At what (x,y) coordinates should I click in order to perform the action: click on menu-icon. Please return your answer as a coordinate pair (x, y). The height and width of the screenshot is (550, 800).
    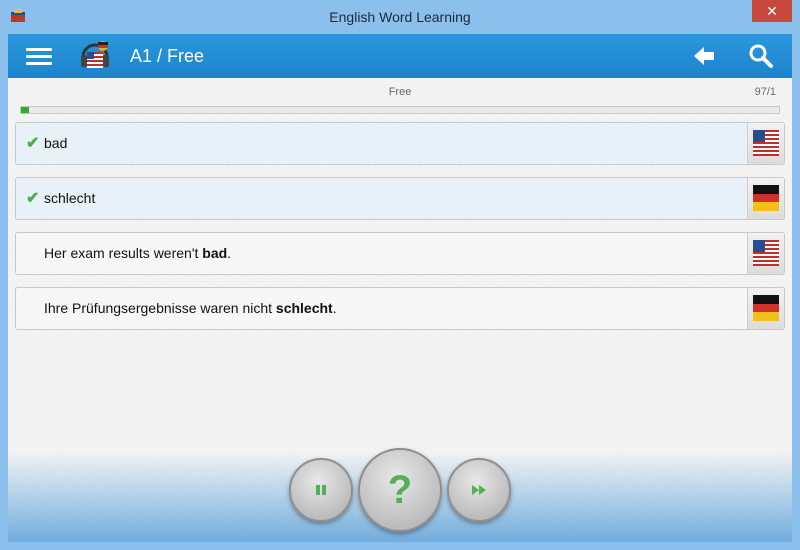
    Looking at the image, I should click on (39, 56).